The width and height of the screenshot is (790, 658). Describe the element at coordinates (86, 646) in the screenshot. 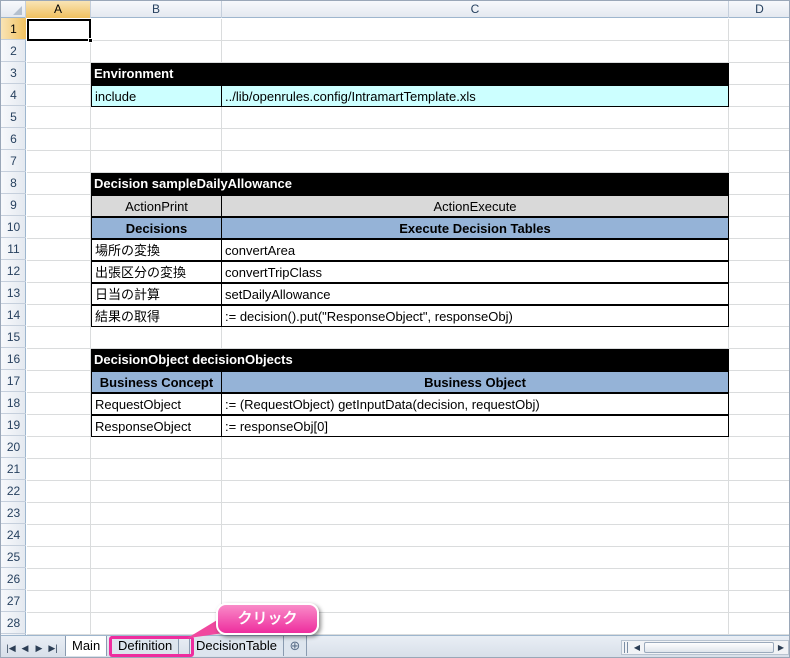

I see `tab-main: Main` at that location.